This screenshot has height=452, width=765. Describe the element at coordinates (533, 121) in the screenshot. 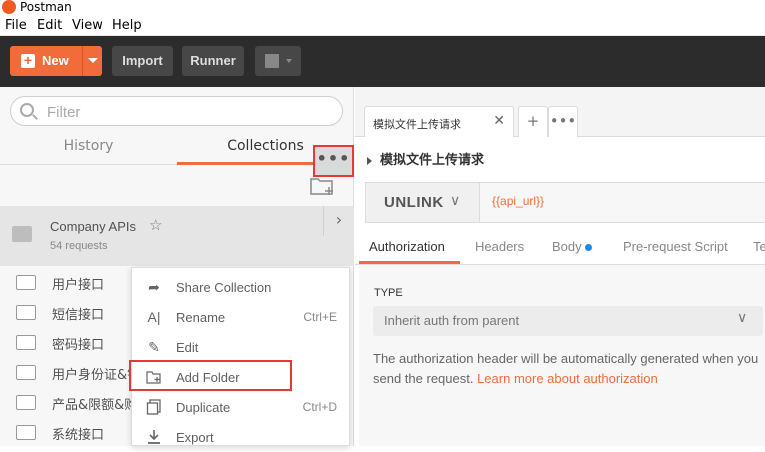

I see `new-tab-button: +` at that location.